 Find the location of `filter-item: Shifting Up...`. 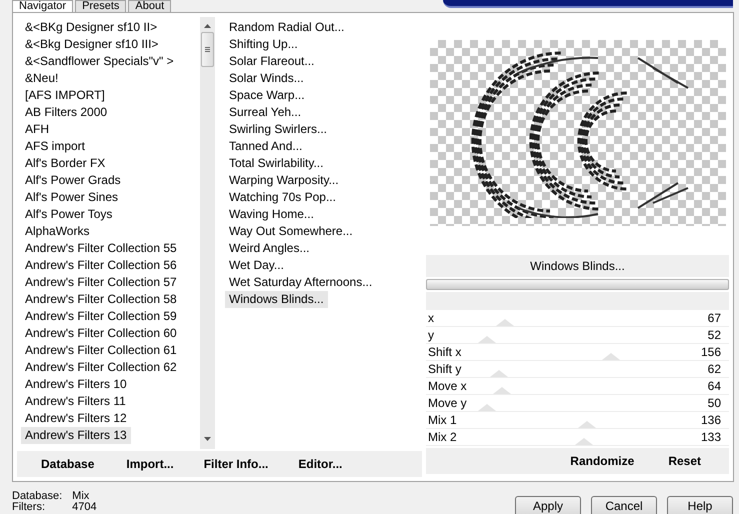

filter-item: Shifting Up... is located at coordinates (263, 44).